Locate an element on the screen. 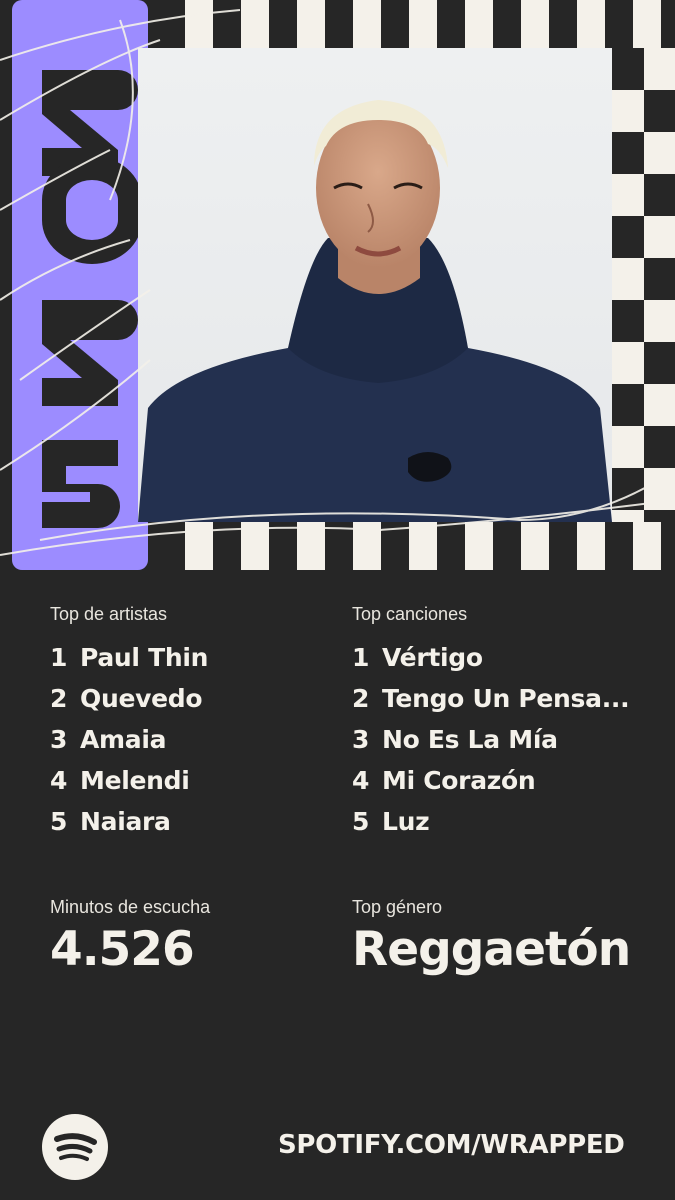 This screenshot has height=1200, width=675. song-name: Mi Corazón is located at coordinates (459, 780).